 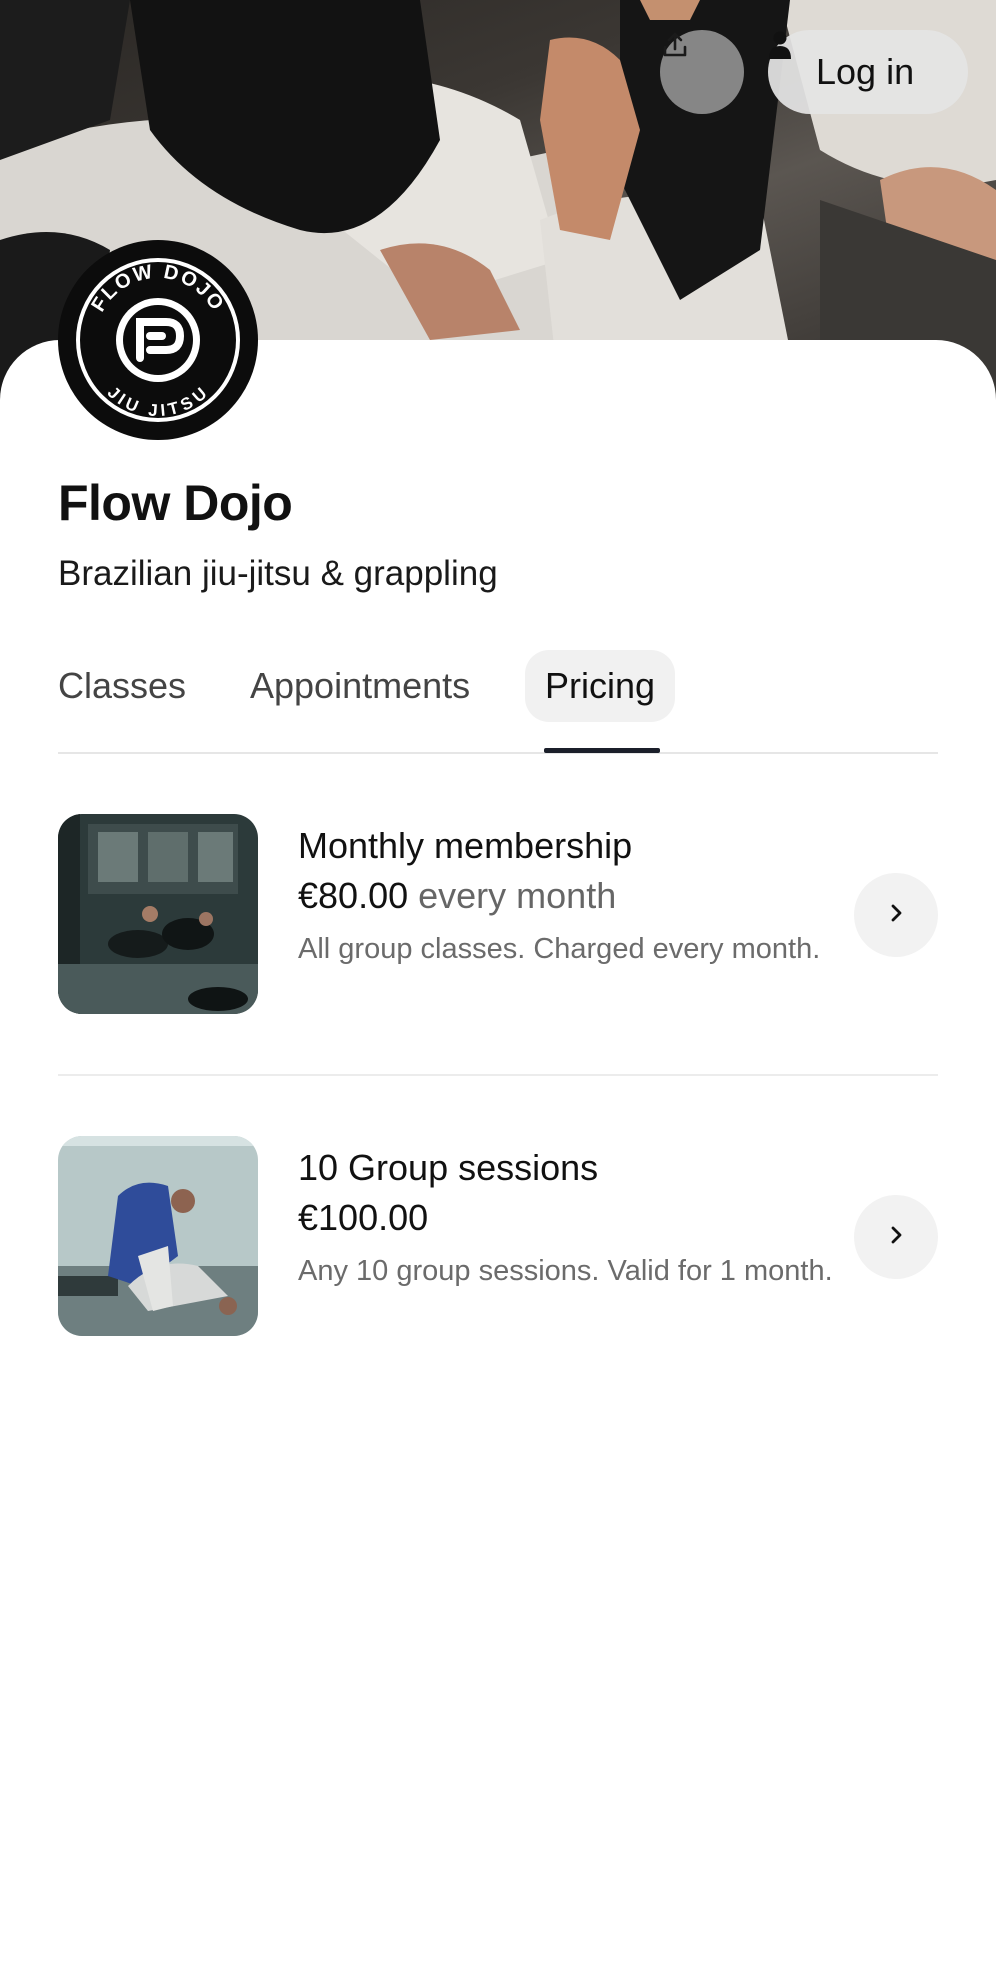 What do you see at coordinates (360, 686) in the screenshot?
I see `tab-appointments: Appointments` at bounding box center [360, 686].